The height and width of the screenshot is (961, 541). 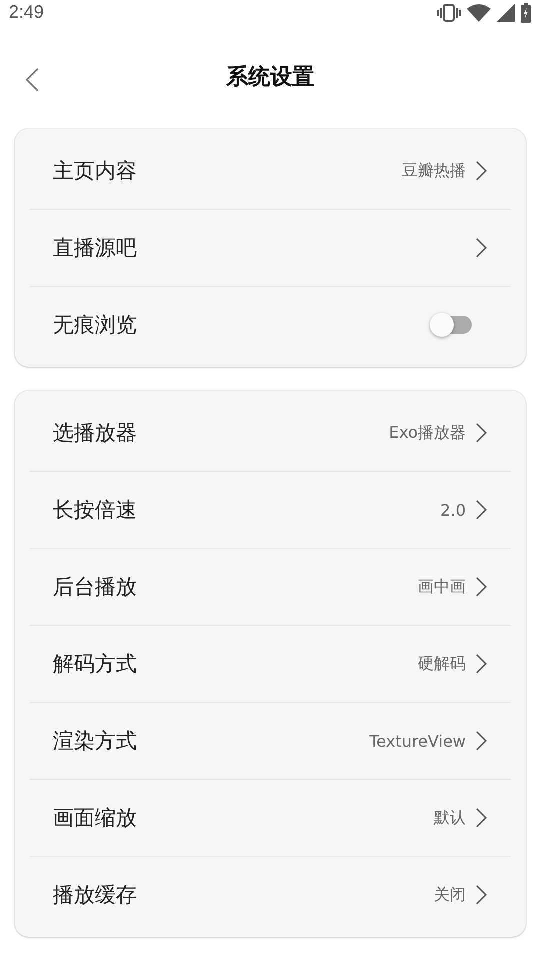 What do you see at coordinates (95, 664) in the screenshot?
I see `setting-label: 解码方式` at bounding box center [95, 664].